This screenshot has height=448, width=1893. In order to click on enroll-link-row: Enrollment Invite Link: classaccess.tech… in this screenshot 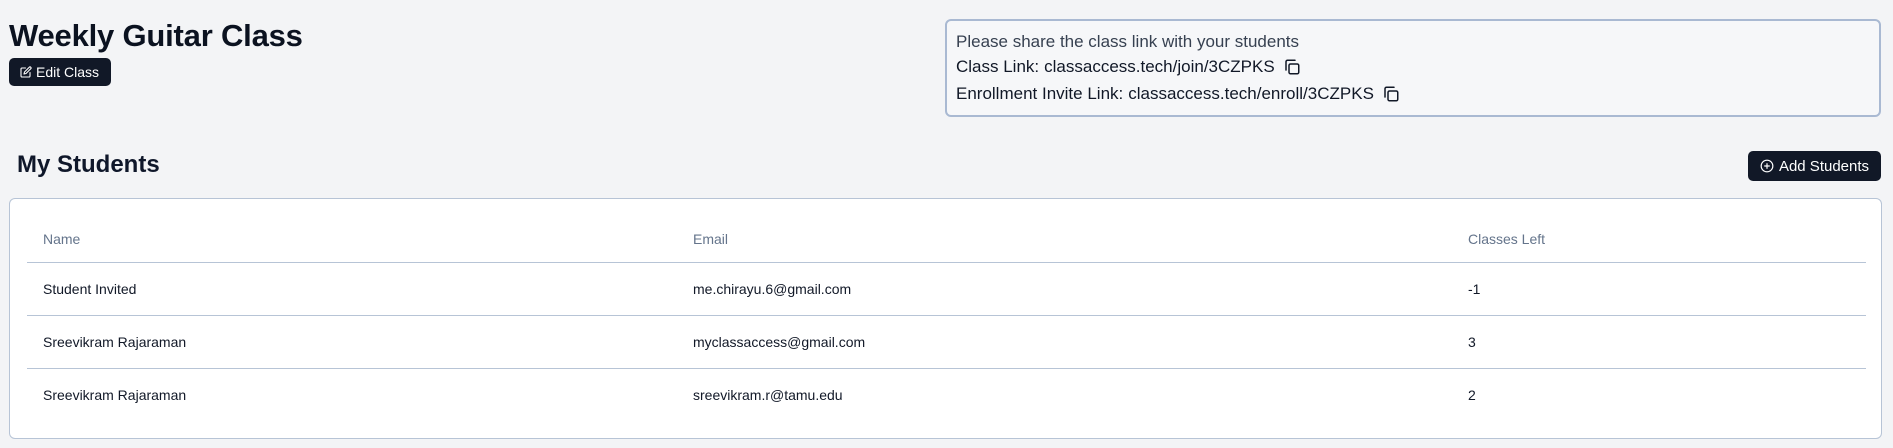, I will do `click(1417, 93)`.